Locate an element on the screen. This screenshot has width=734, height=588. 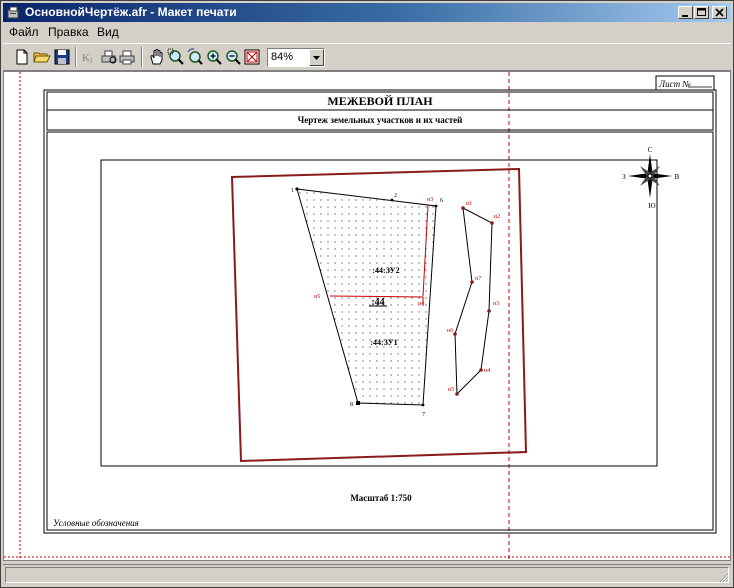
close-icon is located at coordinates (719, 12).